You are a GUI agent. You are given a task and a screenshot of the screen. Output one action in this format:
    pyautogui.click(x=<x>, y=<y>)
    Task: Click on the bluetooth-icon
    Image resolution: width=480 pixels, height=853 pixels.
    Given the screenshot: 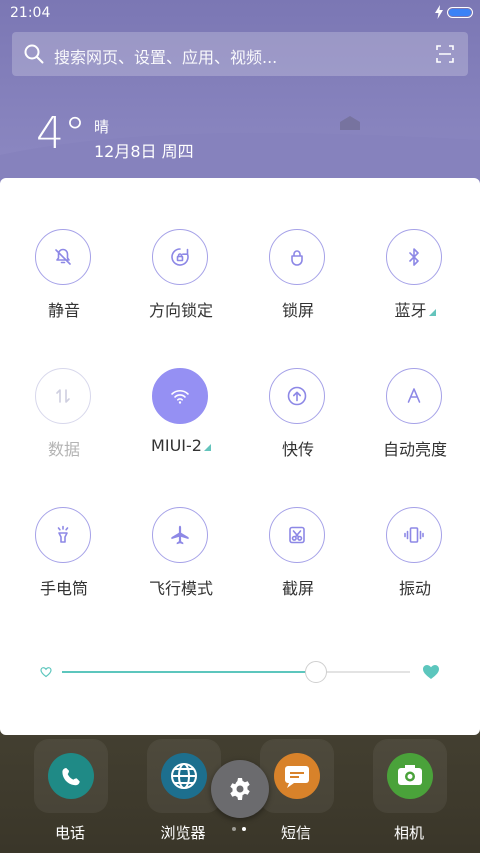 What is the action you would take?
    pyautogui.click(x=414, y=257)
    